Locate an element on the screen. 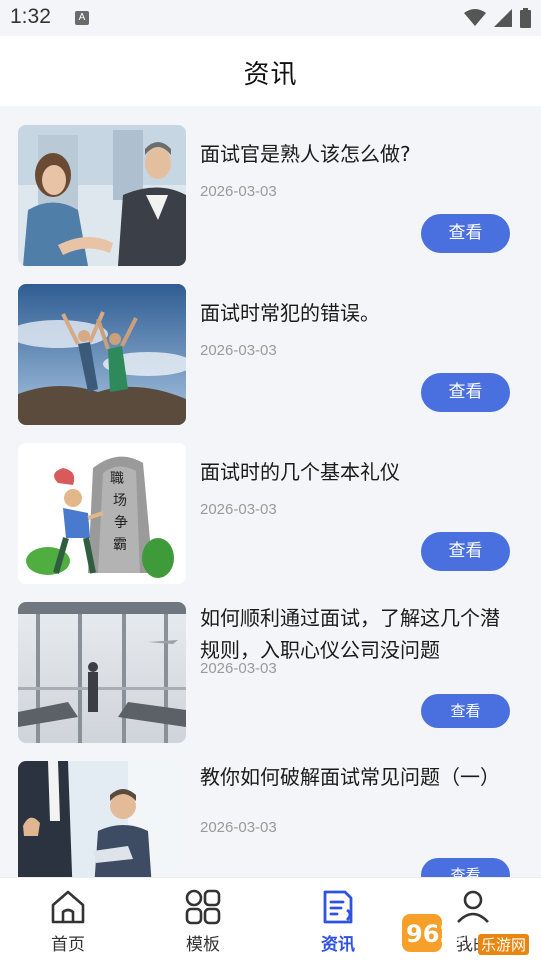 The height and width of the screenshot is (962, 541). status-icons is located at coordinates (497, 18).